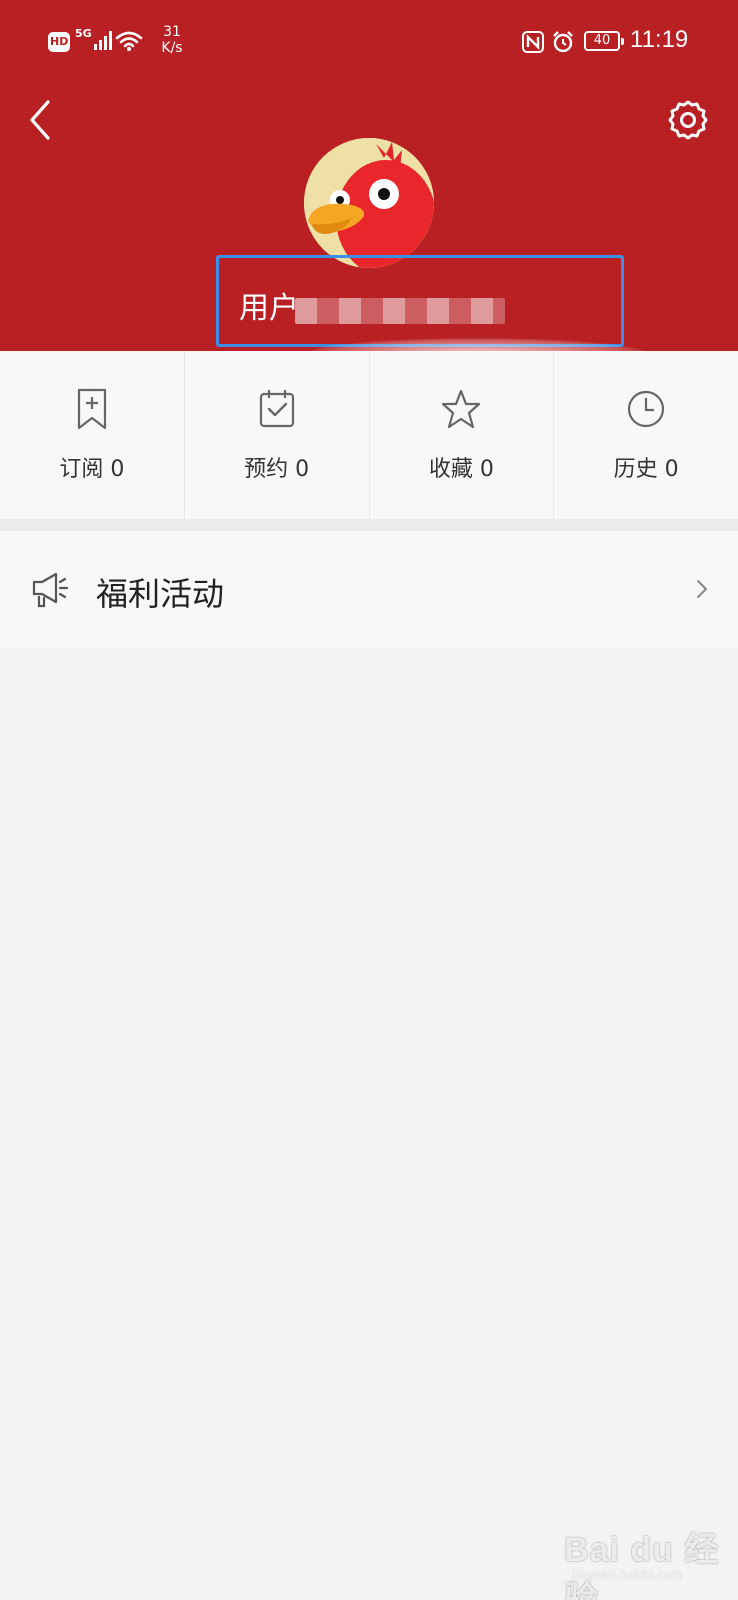  Describe the element at coordinates (533, 42) in the screenshot. I see `nfc-icon` at that location.